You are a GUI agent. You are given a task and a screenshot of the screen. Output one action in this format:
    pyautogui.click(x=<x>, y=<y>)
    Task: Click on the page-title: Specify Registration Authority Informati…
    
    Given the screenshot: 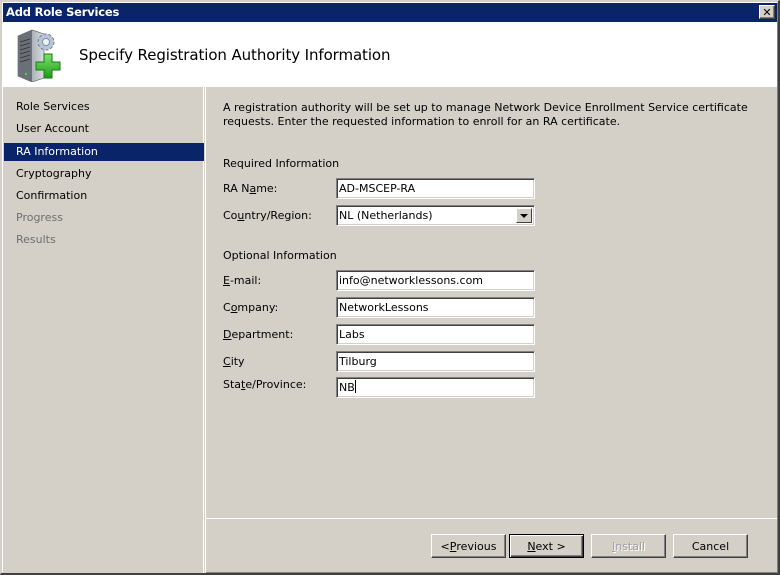 What is the action you would take?
    pyautogui.click(x=235, y=55)
    